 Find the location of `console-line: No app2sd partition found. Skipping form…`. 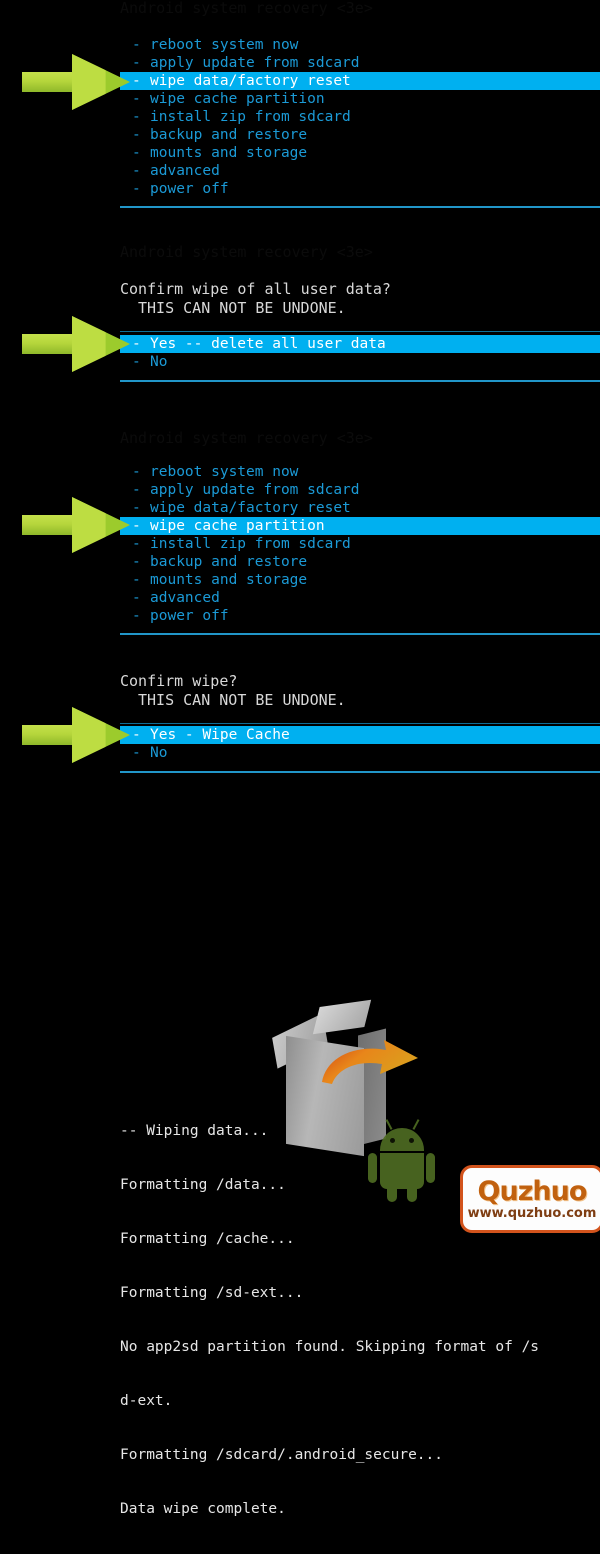

console-line: No app2sd partition found. Skipping form… is located at coordinates (330, 1347).